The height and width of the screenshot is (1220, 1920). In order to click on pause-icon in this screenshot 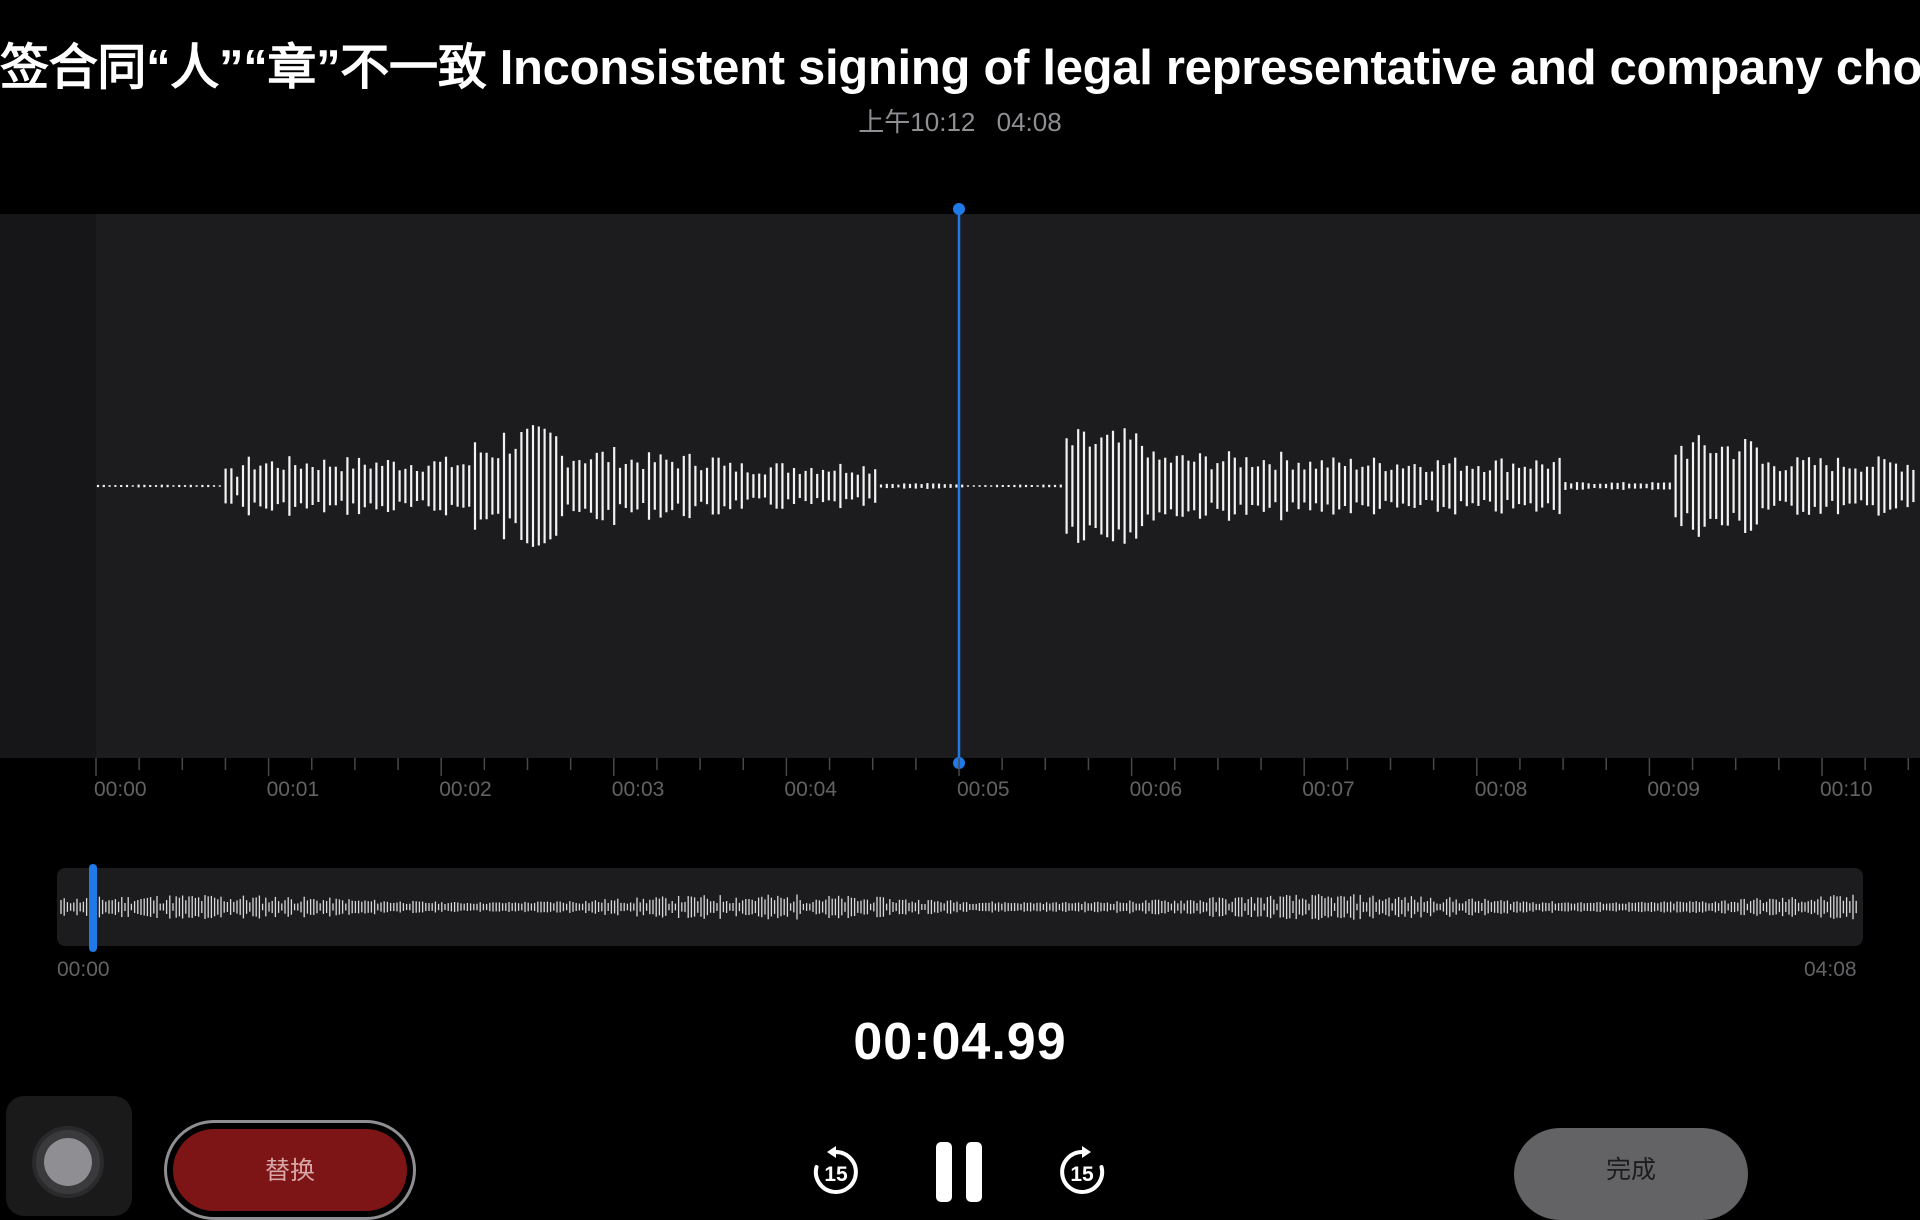, I will do `click(959, 1172)`.